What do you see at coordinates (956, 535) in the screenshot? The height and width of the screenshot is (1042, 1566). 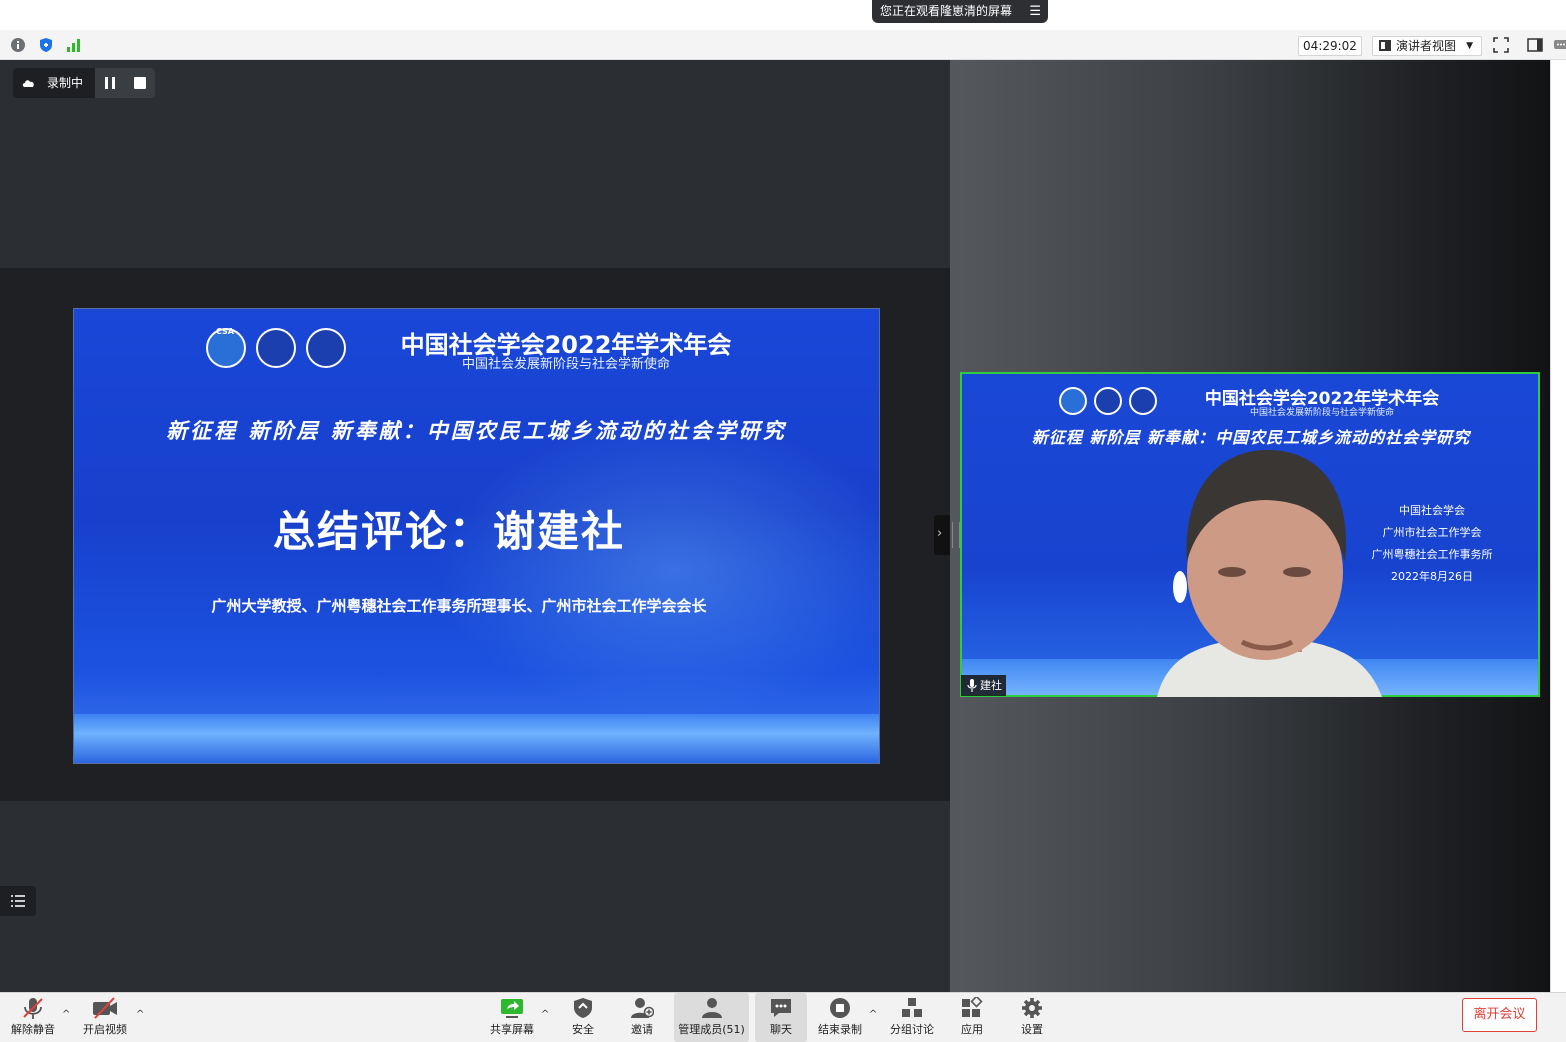 I see `panel-resize-handle` at bounding box center [956, 535].